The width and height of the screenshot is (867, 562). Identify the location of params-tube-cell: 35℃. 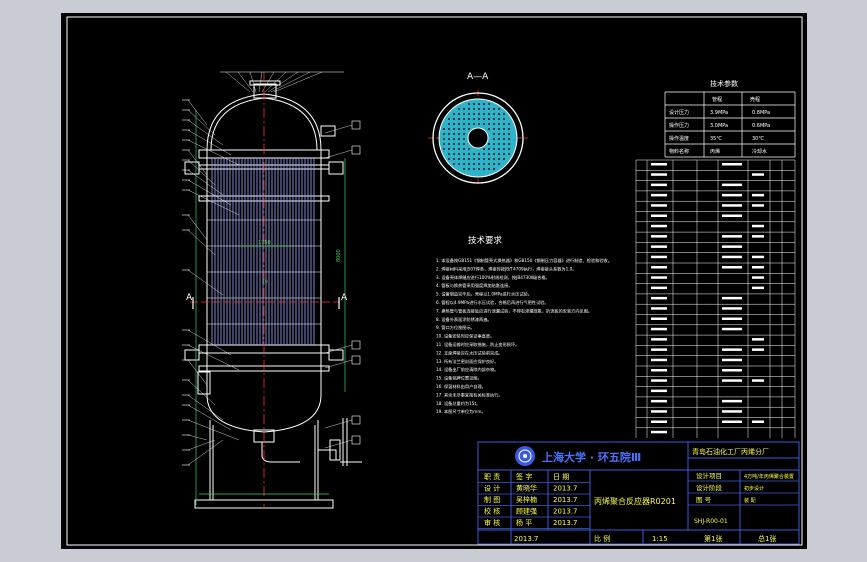
(716, 139).